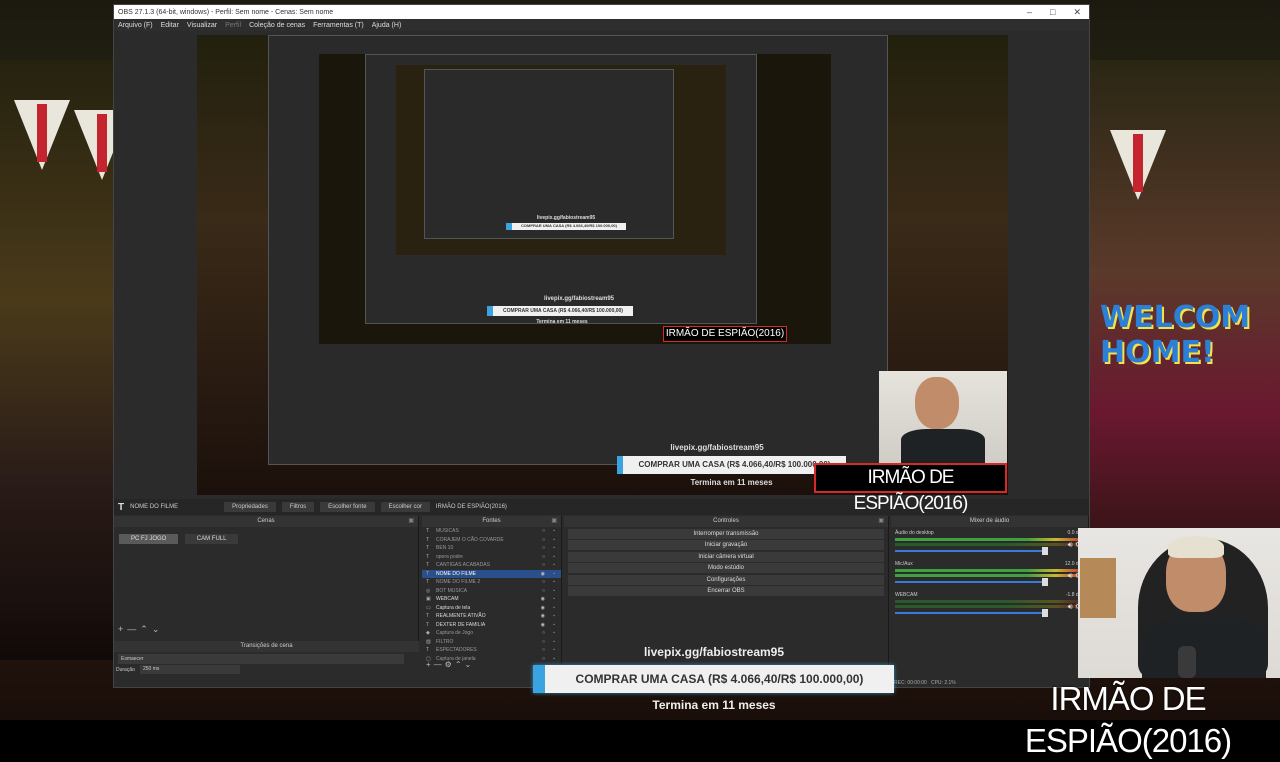 The image size is (1280, 762). I want to click on settings-button: Configurações, so click(726, 579).